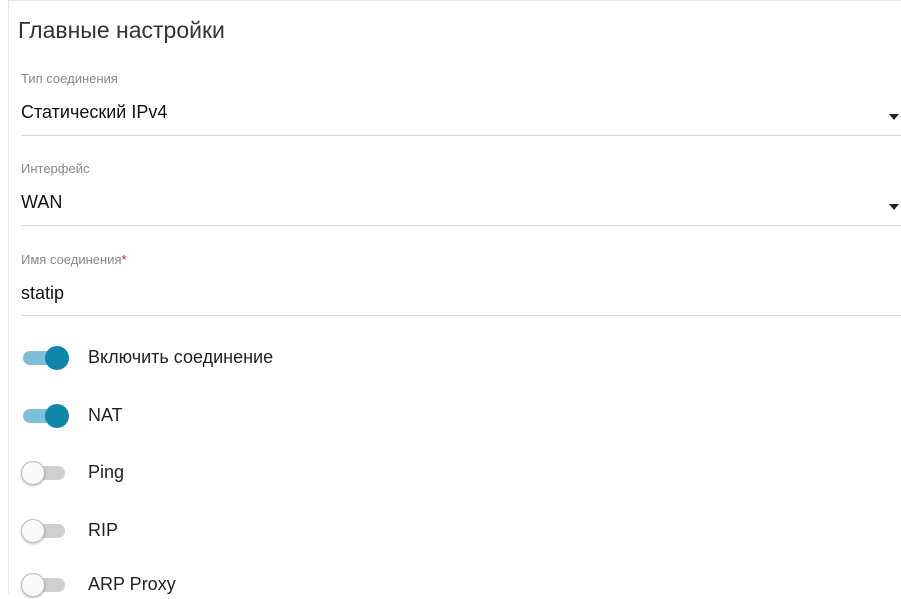  Describe the element at coordinates (321, 530) in the screenshot. I see `toggle-rip: RIP` at that location.